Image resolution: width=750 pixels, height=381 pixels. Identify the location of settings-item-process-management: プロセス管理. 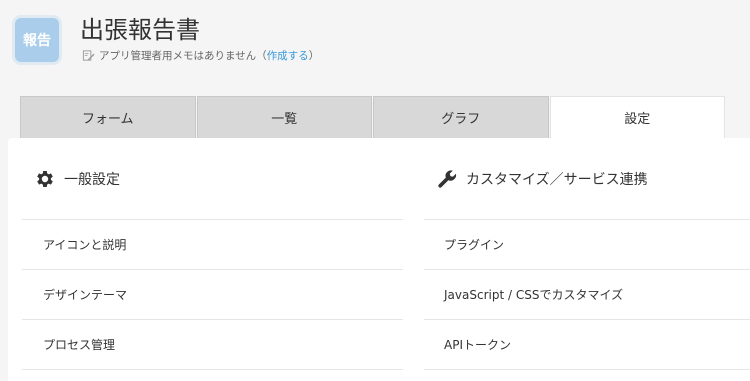
(212, 345).